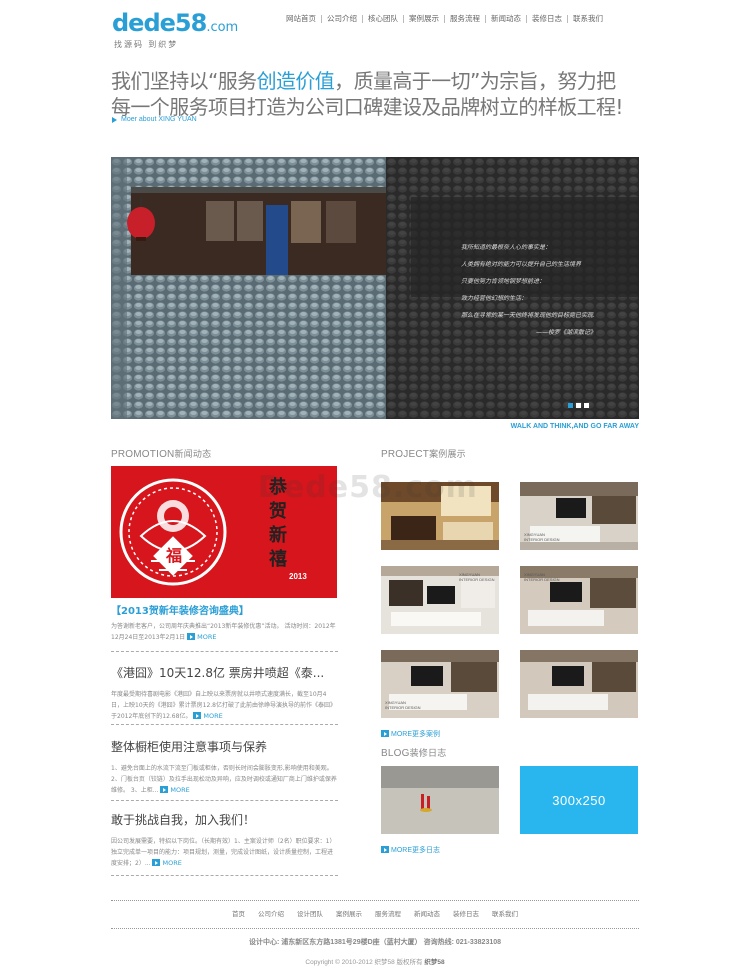  I want to click on footer-link-blog: 装修日志, so click(466, 913).